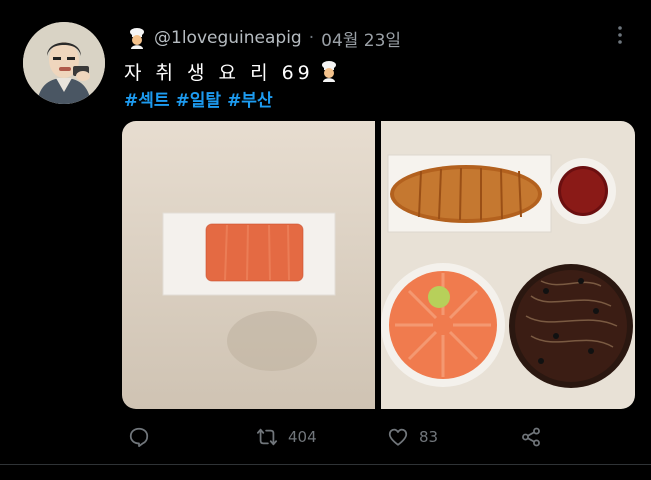 This screenshot has width=651, height=480. I want to click on more-icon, so click(620, 36).